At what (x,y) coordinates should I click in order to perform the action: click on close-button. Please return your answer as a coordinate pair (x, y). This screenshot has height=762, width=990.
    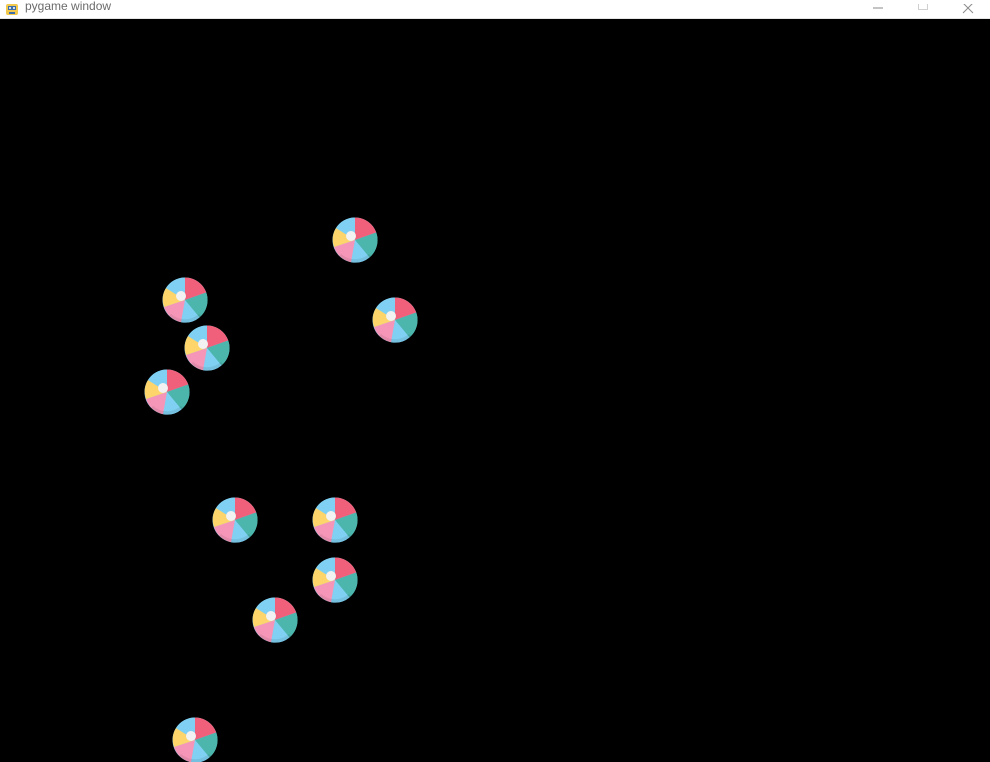
    Looking at the image, I should click on (967, 9).